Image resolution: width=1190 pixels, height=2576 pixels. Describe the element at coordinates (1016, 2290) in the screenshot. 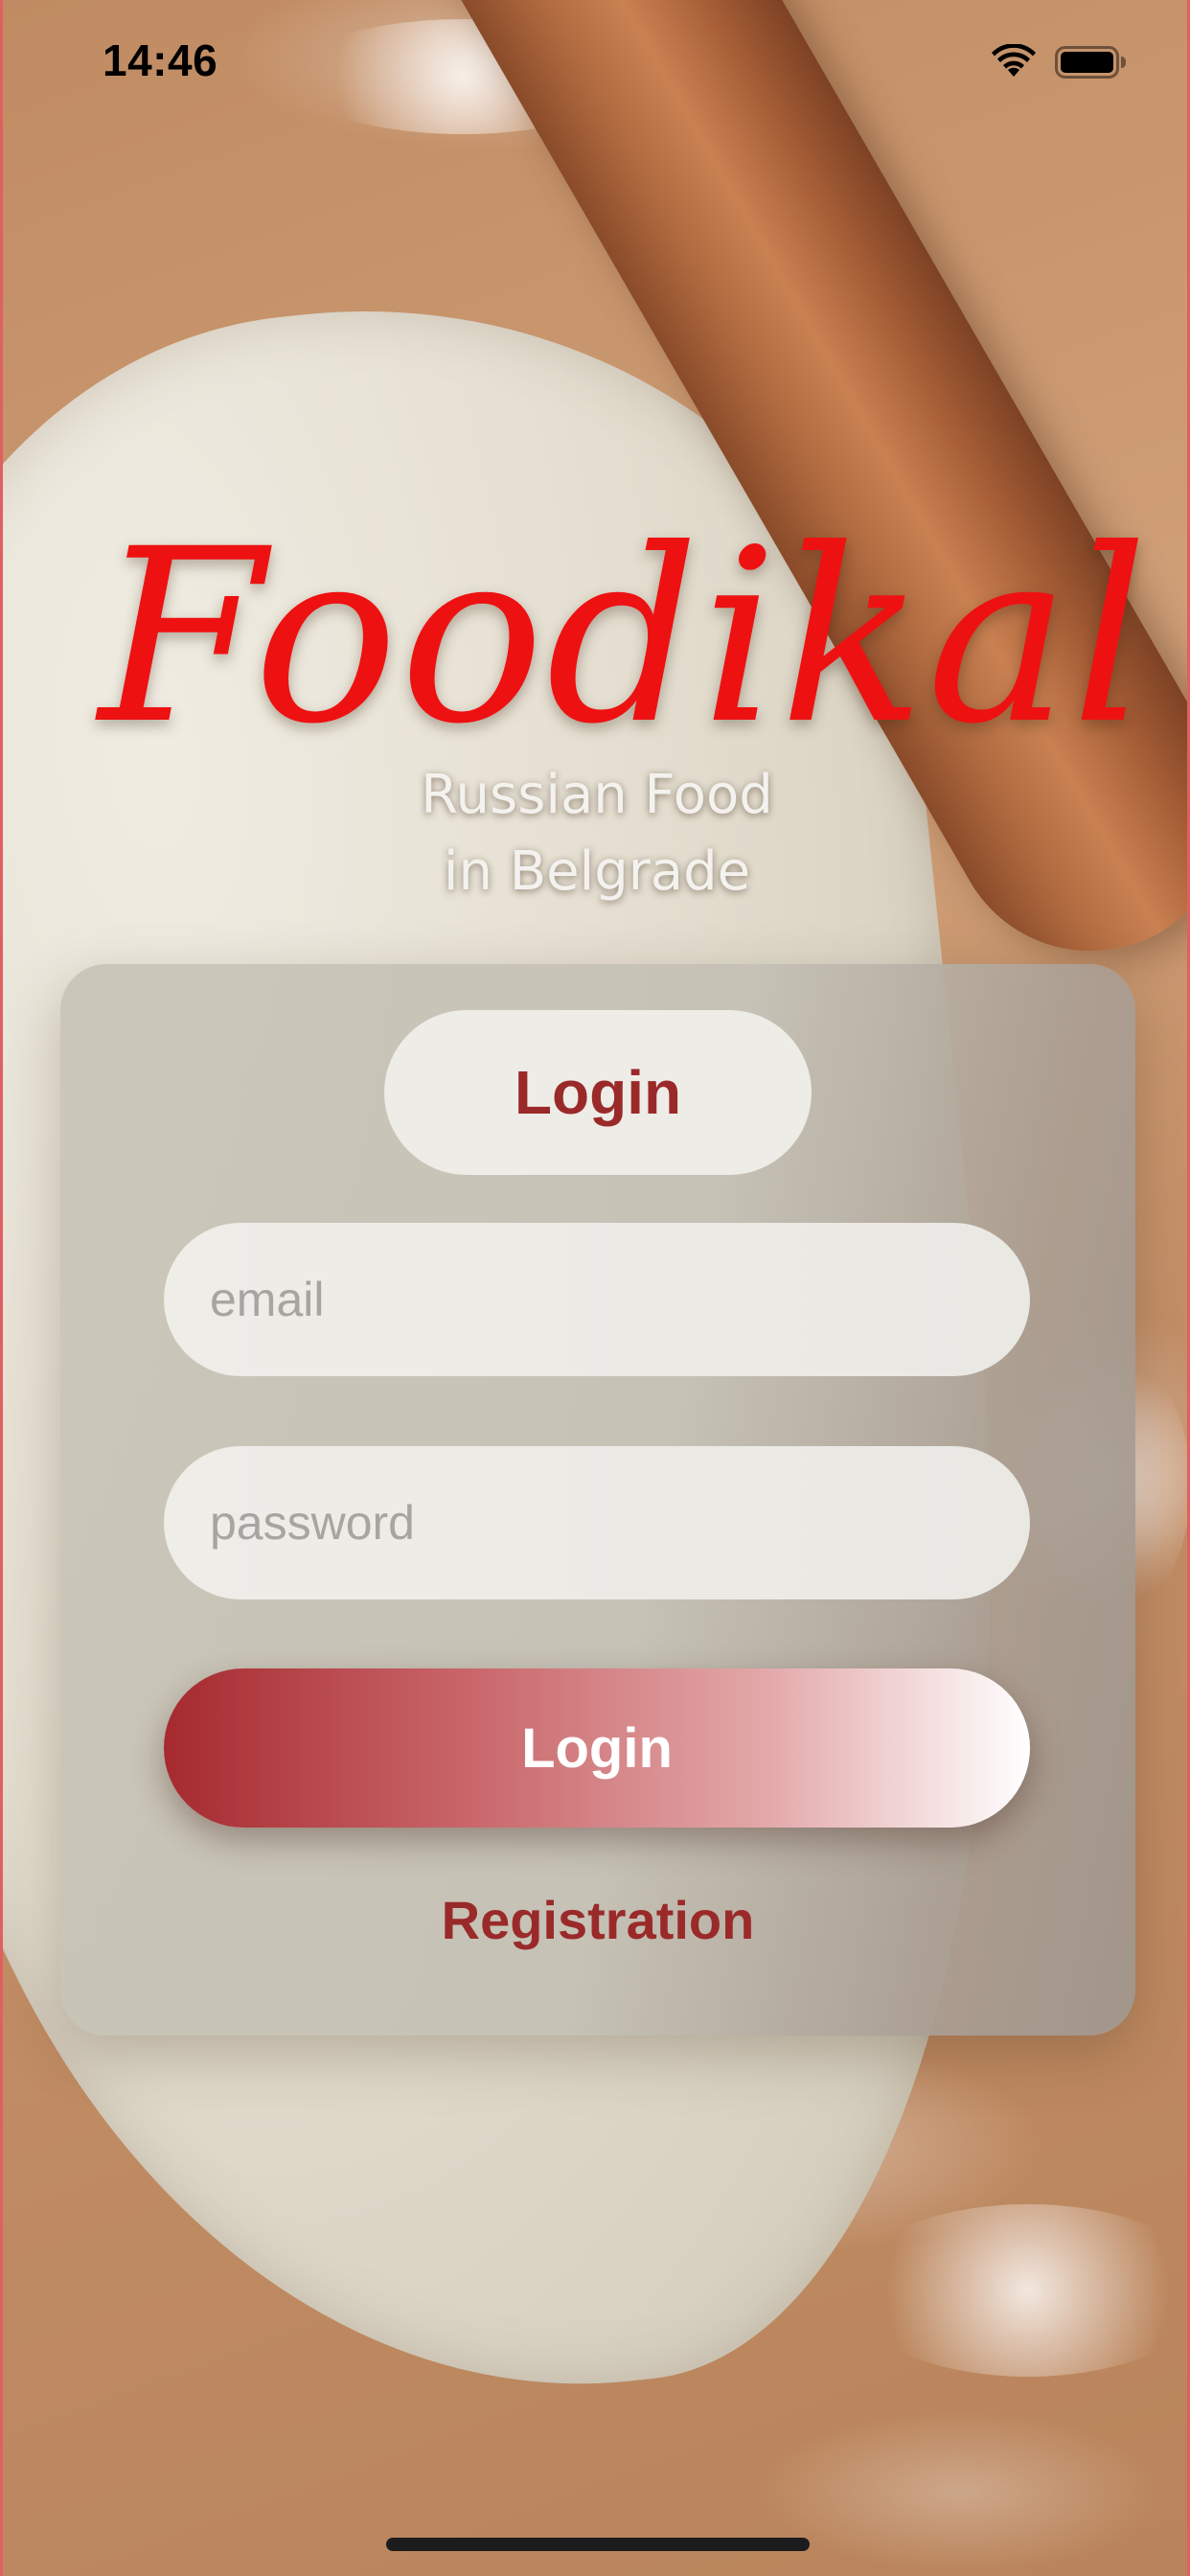

I see `flour-dust` at that location.